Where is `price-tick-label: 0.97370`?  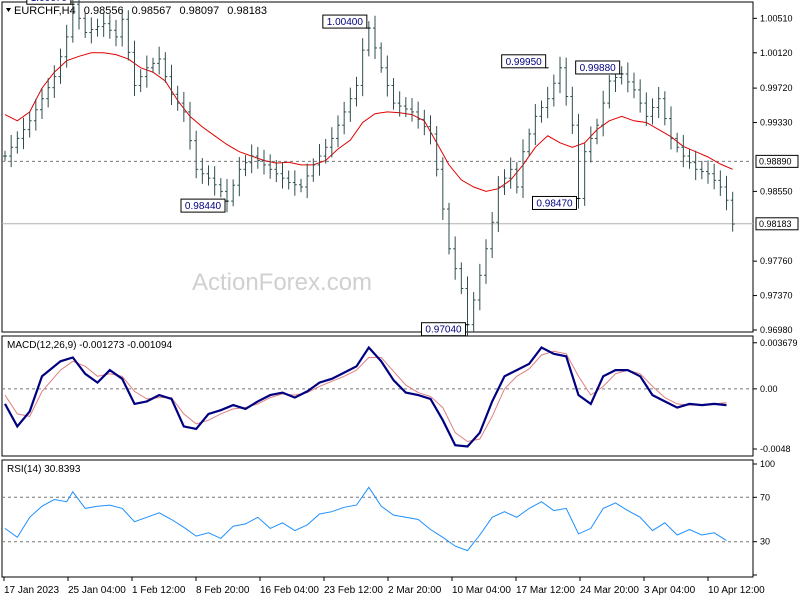
price-tick-label: 0.97370 is located at coordinates (776, 296).